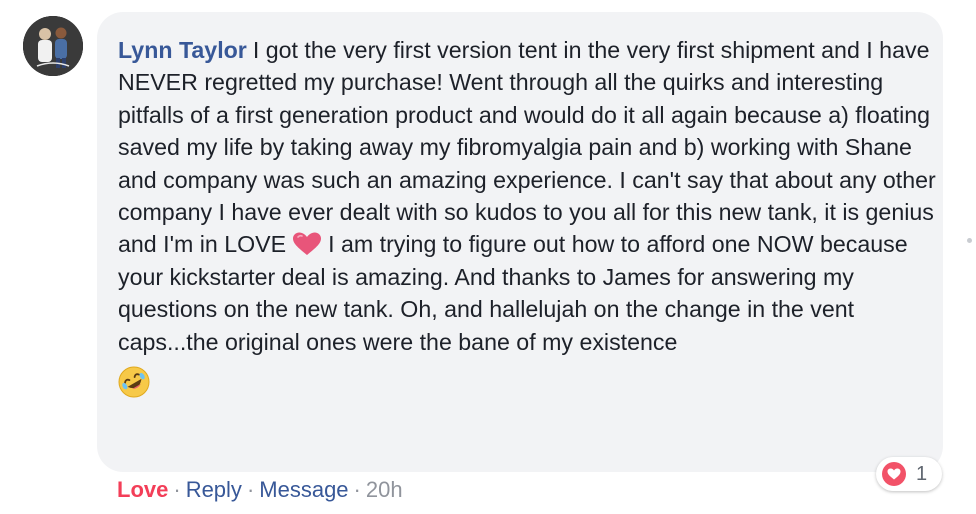 This screenshot has width=976, height=514. I want to click on rolling-on-floor-laughing-icon, so click(134, 382).